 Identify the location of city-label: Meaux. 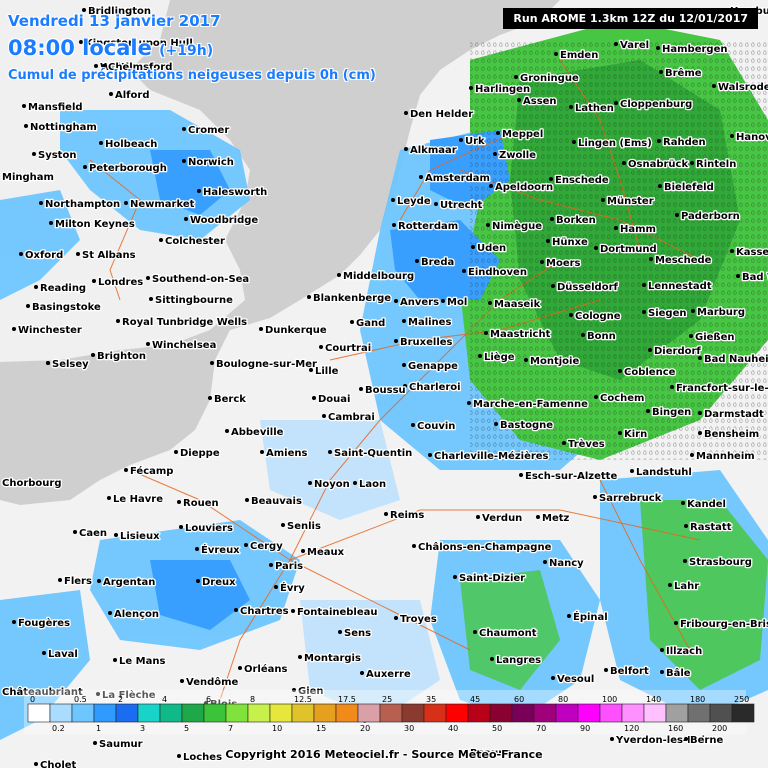
(326, 552).